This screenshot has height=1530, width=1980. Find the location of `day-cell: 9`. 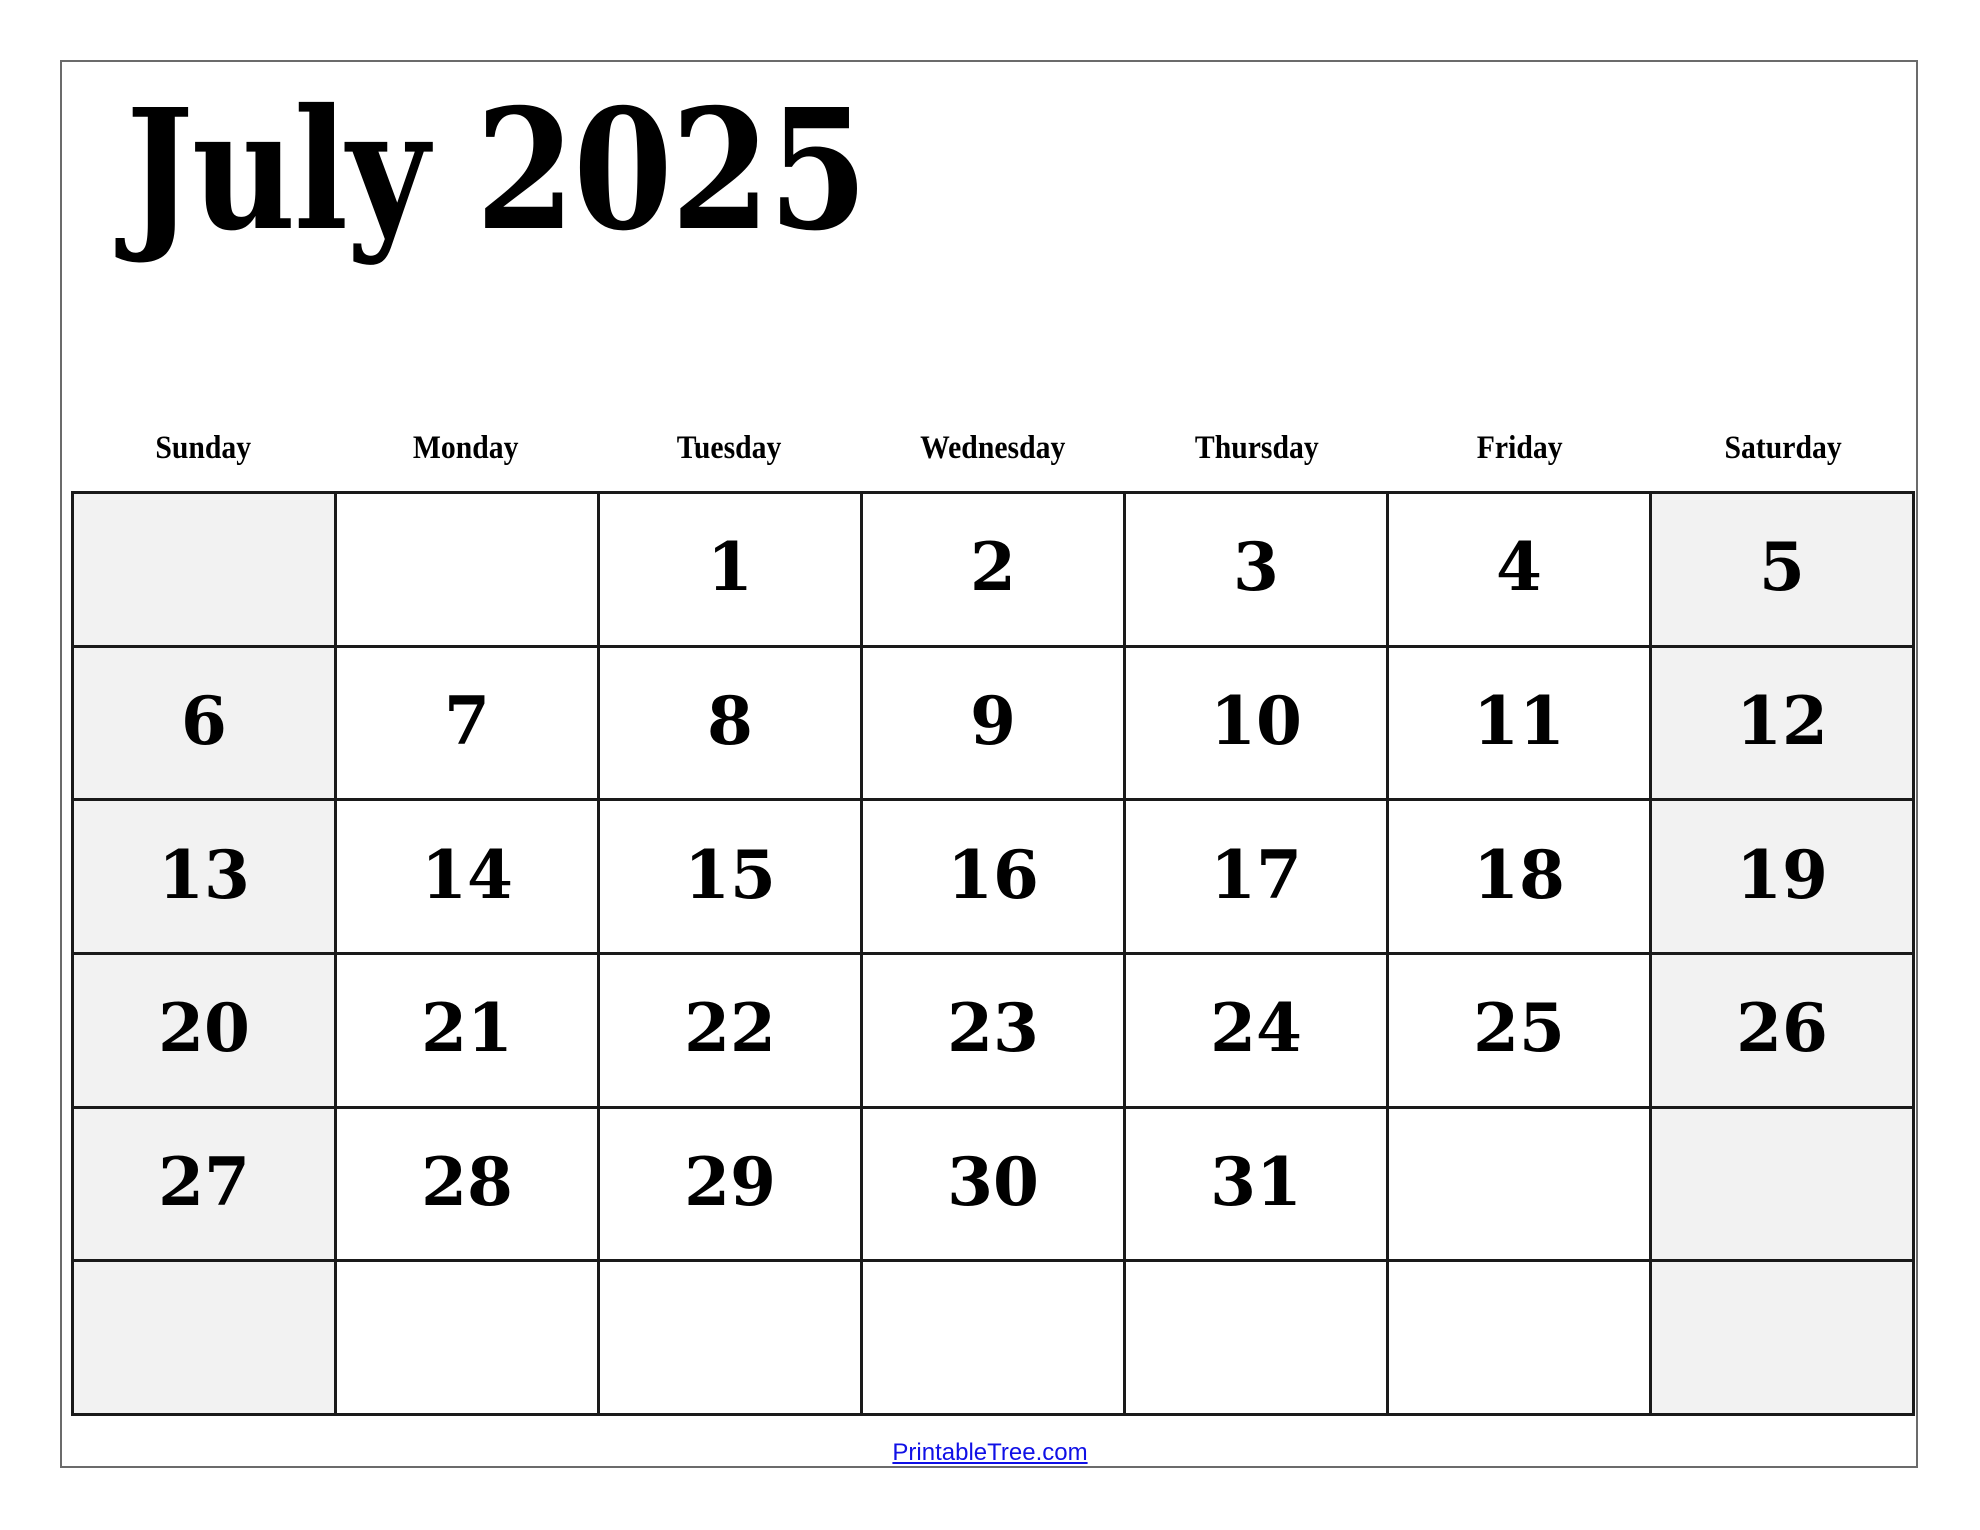

day-cell: 9 is located at coordinates (993, 723).